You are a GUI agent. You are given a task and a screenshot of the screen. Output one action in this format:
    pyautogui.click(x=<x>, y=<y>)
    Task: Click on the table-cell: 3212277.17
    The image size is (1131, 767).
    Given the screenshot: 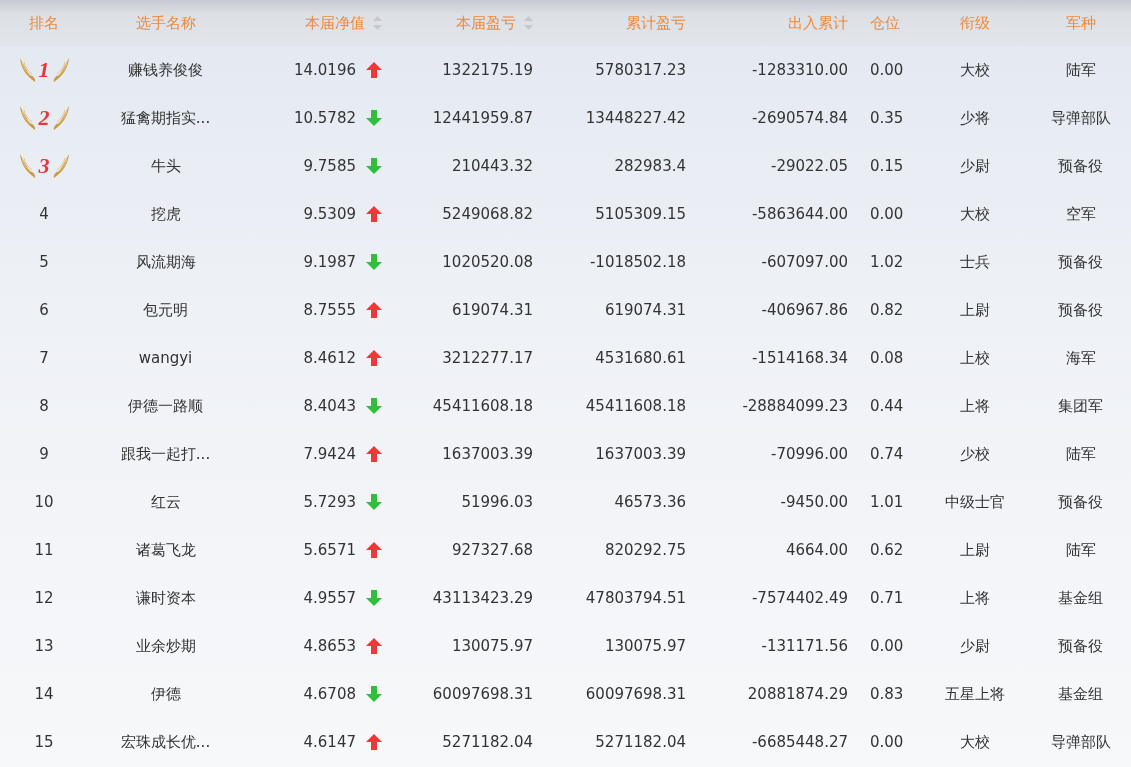 What is the action you would take?
    pyautogui.click(x=487, y=358)
    